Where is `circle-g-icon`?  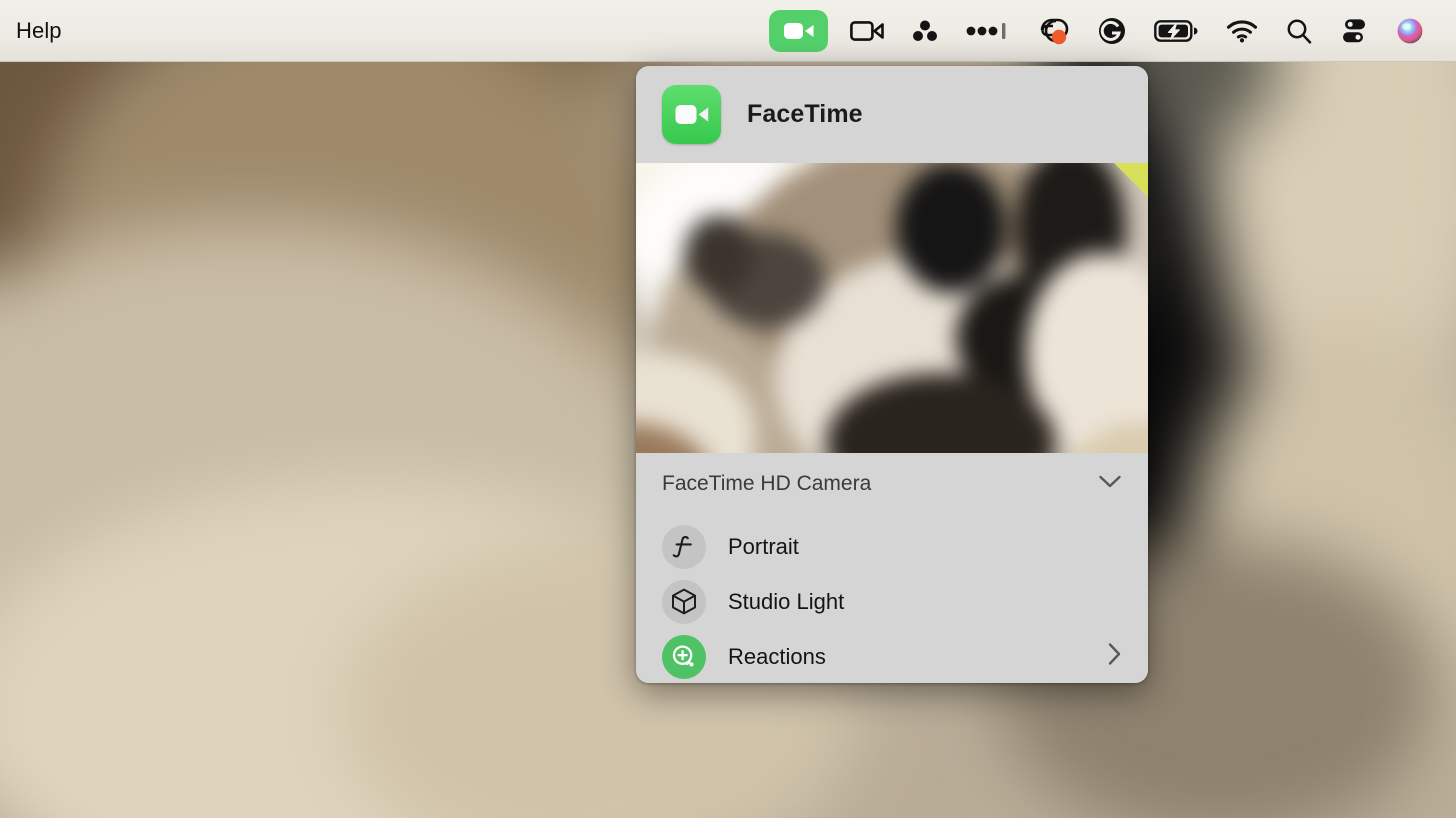
circle-g-icon is located at coordinates (1112, 31).